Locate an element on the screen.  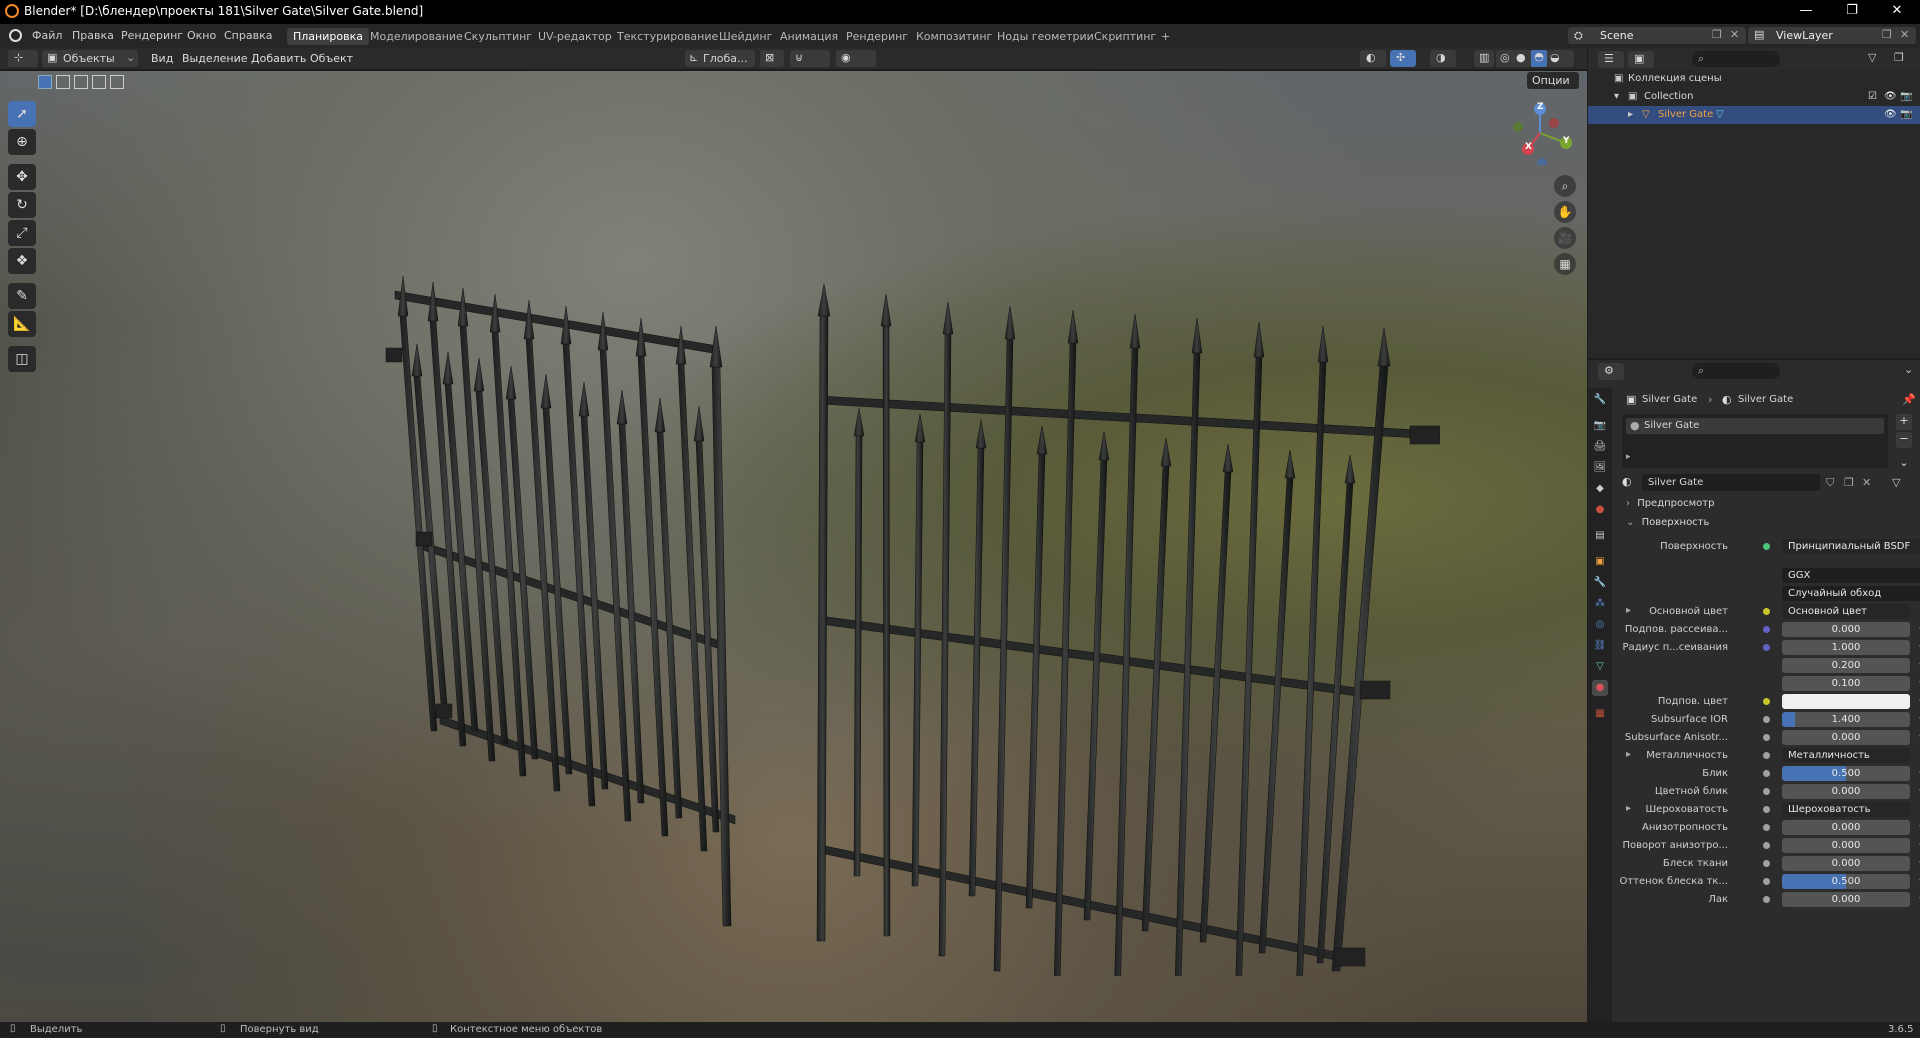
param-number-field: 1.000 is located at coordinates (1846, 647).